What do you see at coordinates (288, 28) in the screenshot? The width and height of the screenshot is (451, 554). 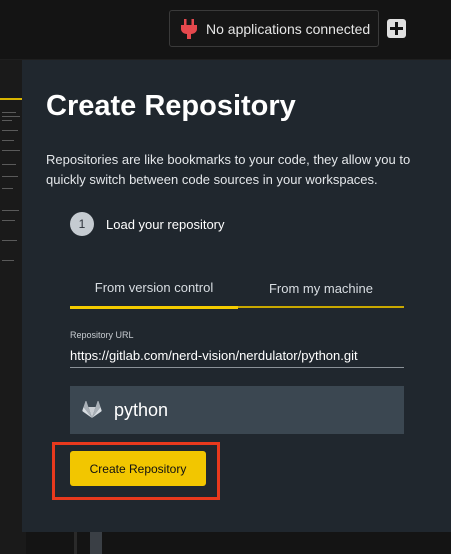 I see `connection-status-text: No applications connected` at bounding box center [288, 28].